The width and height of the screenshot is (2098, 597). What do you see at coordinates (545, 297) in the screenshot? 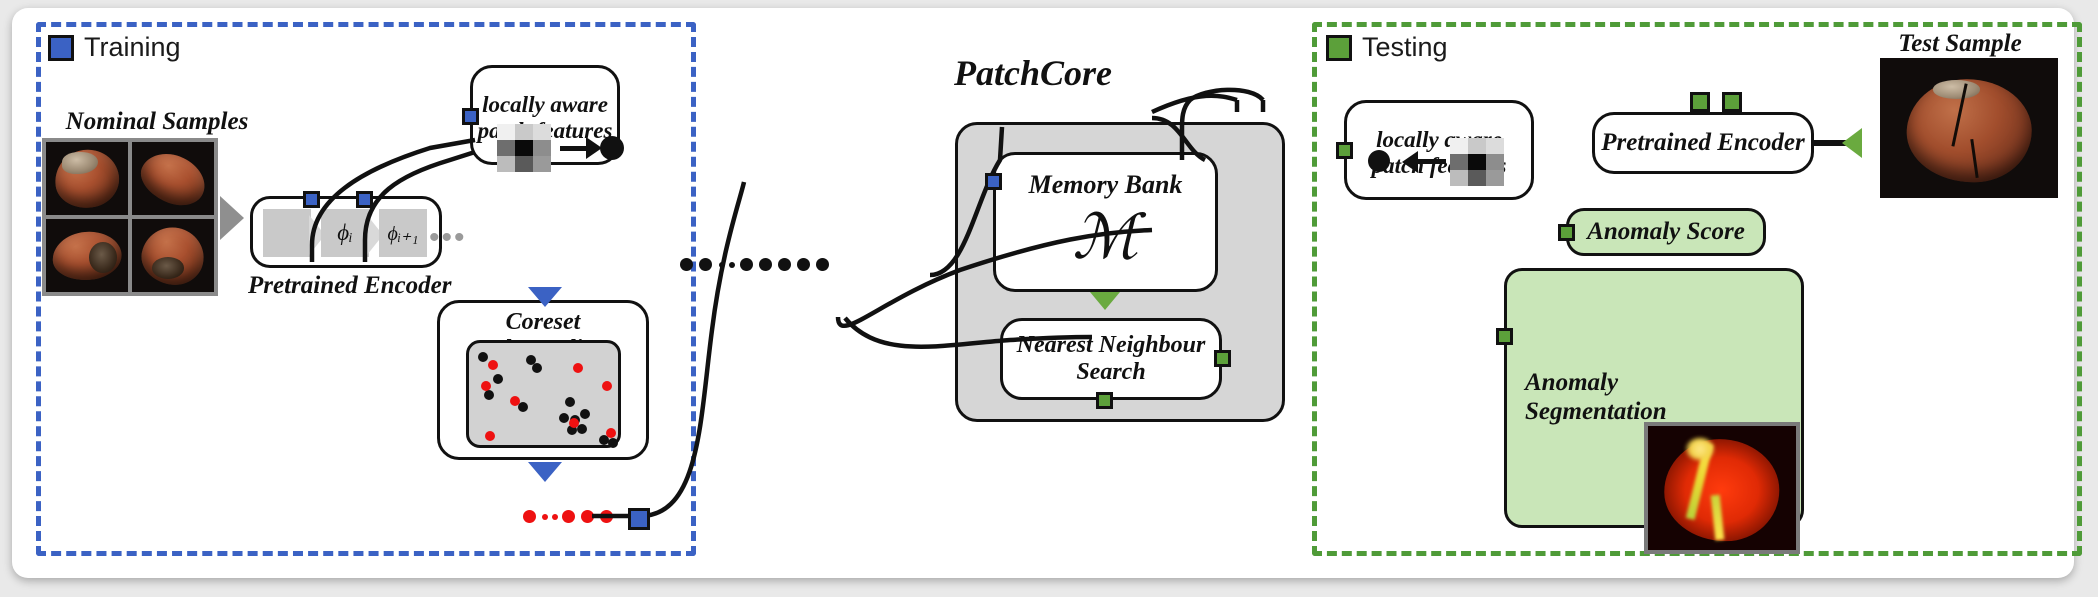
I see `coreset-input-triangle` at bounding box center [545, 297].